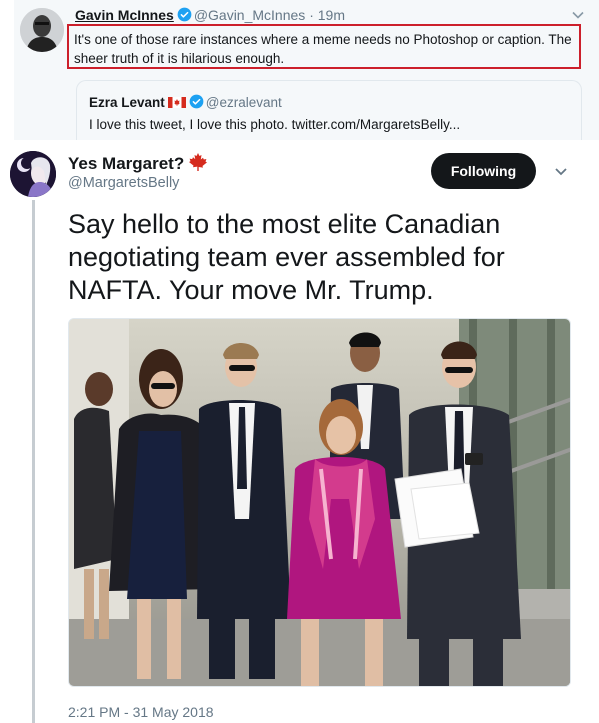  Describe the element at coordinates (176, 102) in the screenshot. I see `canada-flag-icon` at that location.